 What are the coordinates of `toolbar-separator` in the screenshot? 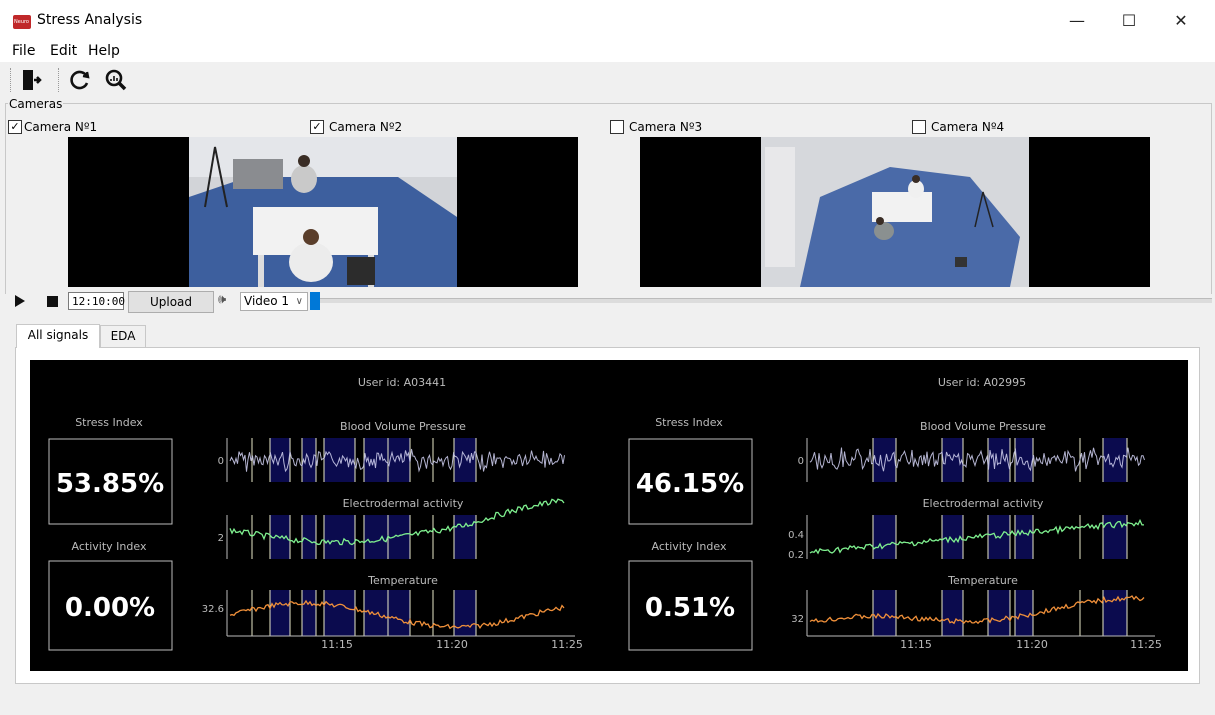 It's located at (59, 80).